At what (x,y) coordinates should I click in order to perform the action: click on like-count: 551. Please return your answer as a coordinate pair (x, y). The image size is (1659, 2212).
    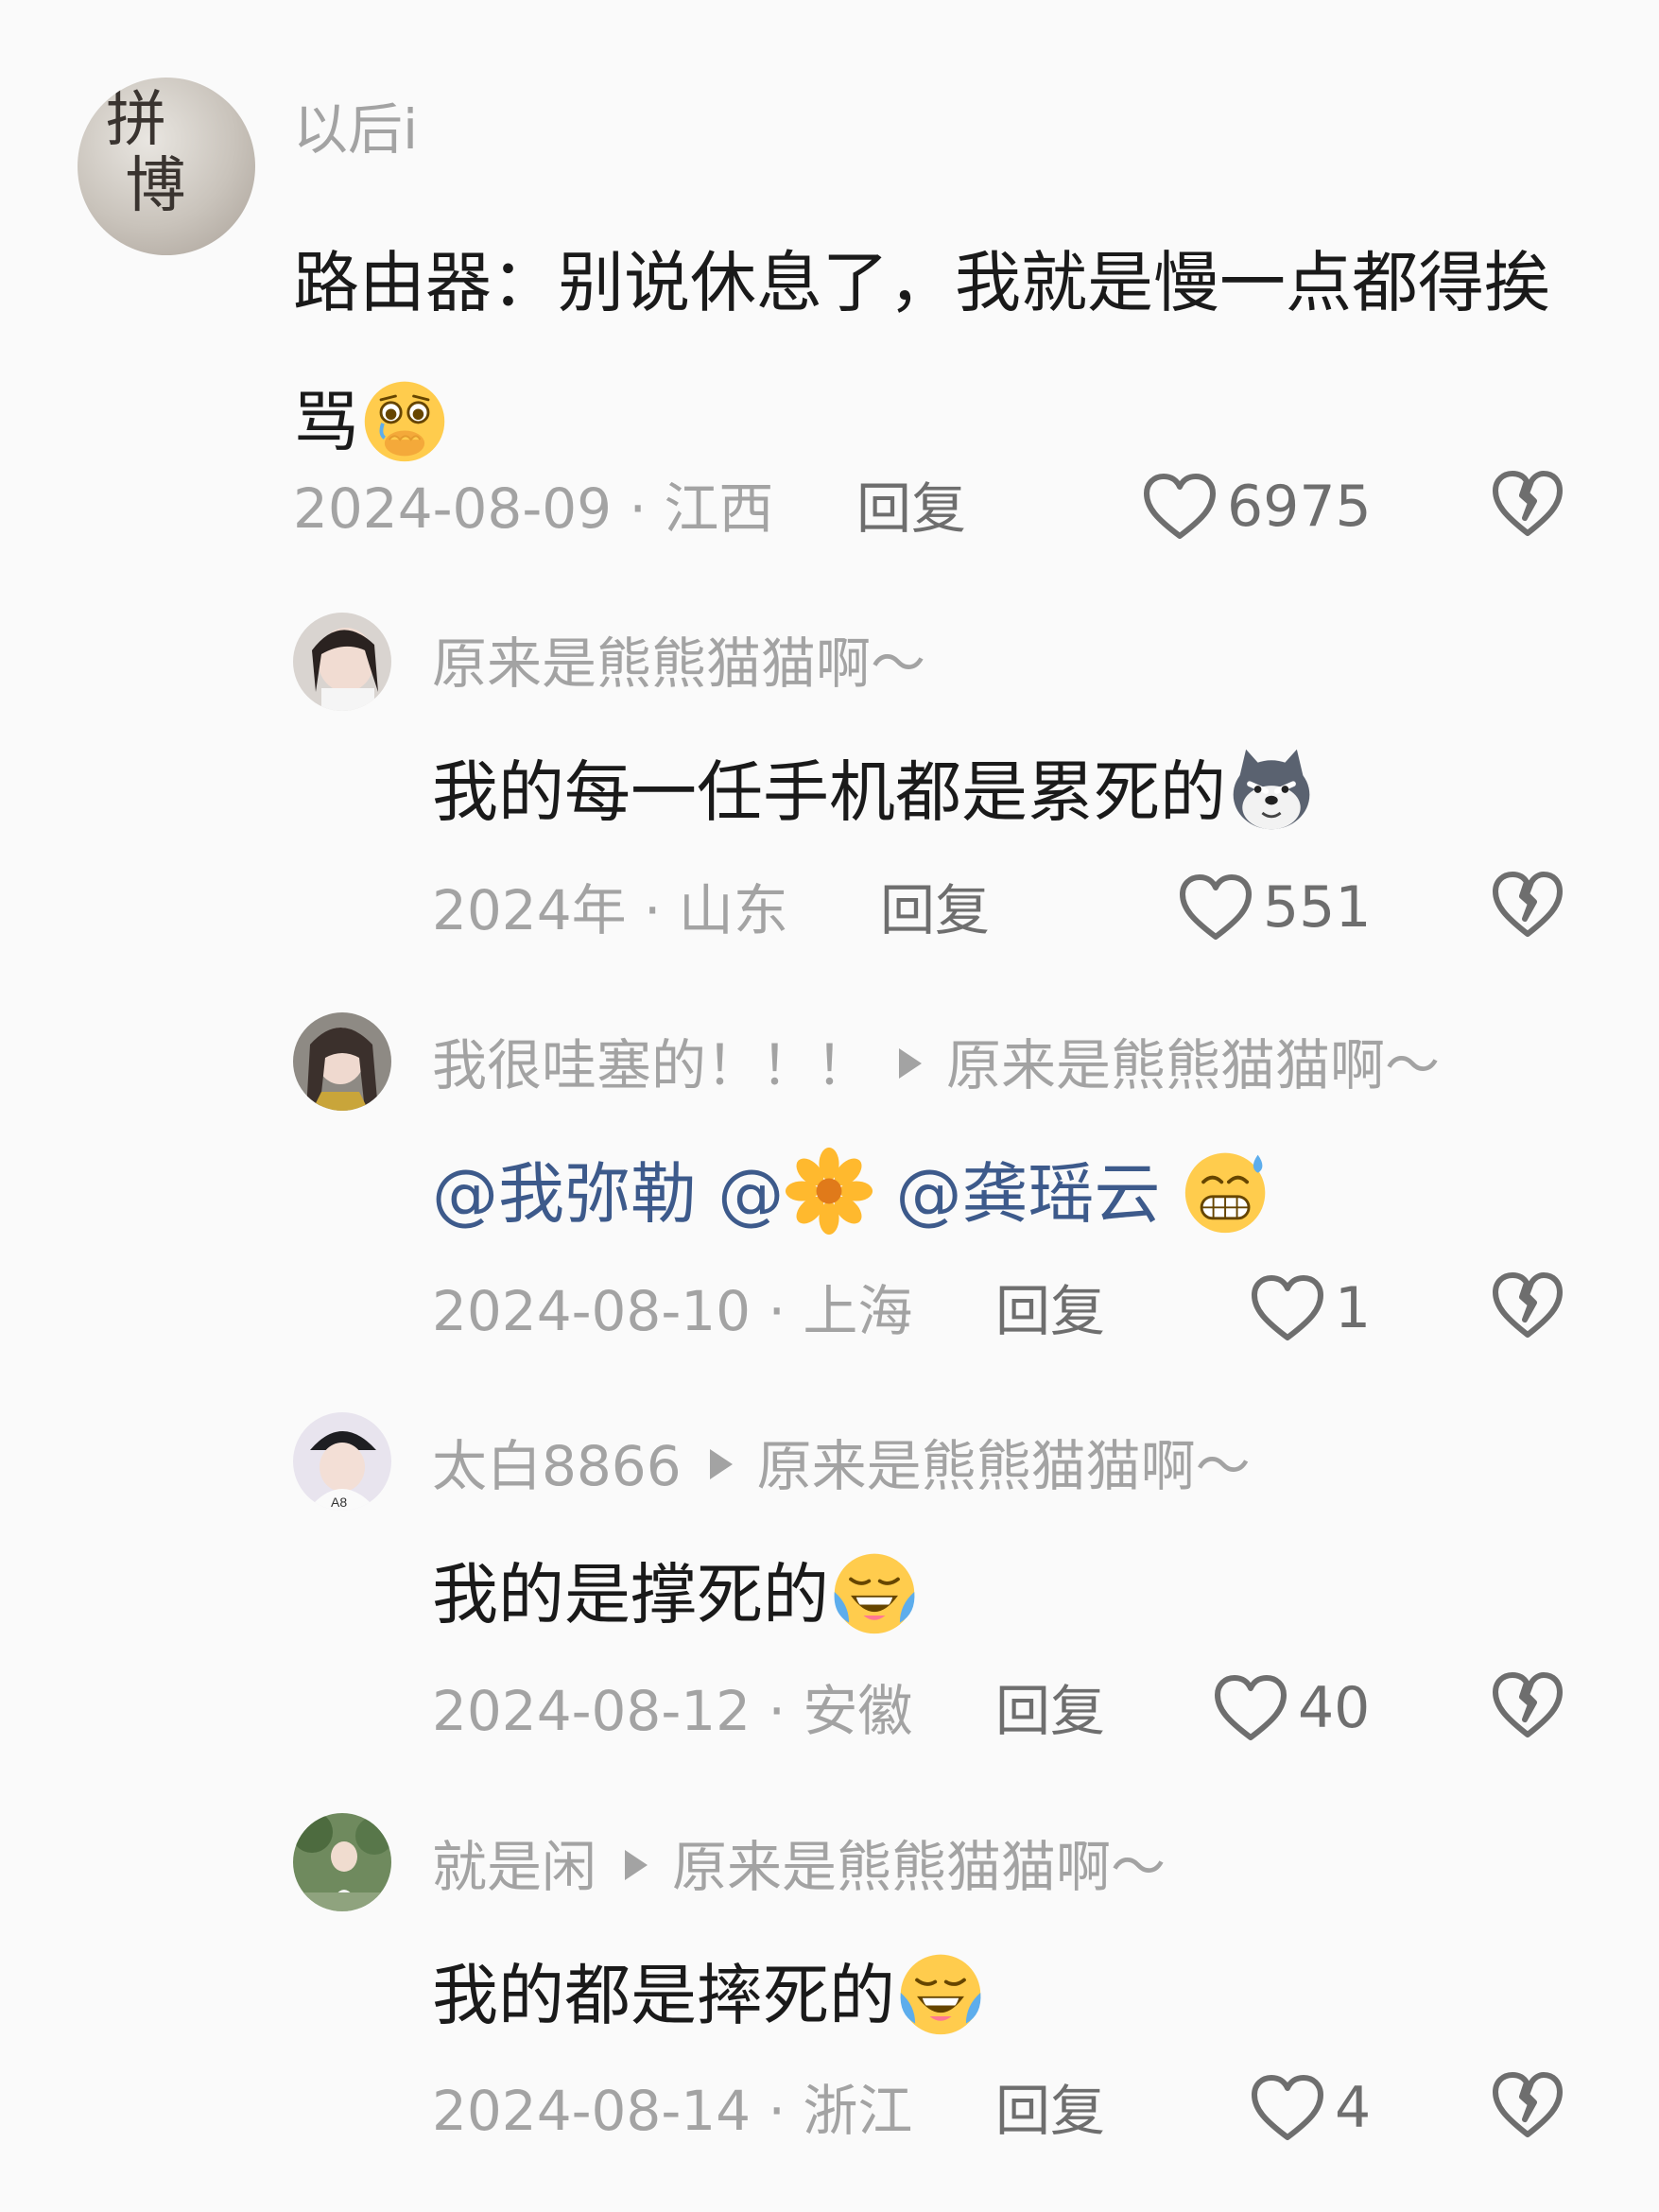
    Looking at the image, I should click on (1317, 907).